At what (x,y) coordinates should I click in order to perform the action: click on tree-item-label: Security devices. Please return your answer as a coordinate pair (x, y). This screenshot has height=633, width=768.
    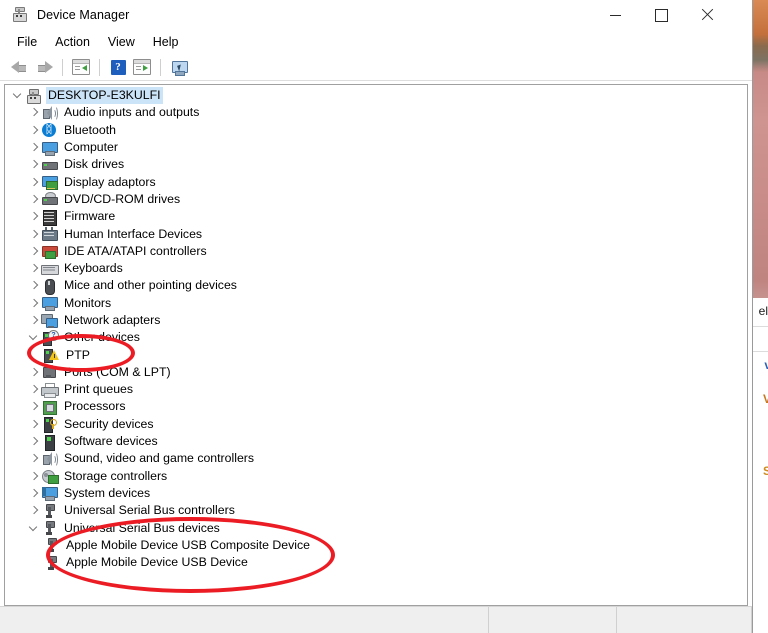
    Looking at the image, I should click on (109, 423).